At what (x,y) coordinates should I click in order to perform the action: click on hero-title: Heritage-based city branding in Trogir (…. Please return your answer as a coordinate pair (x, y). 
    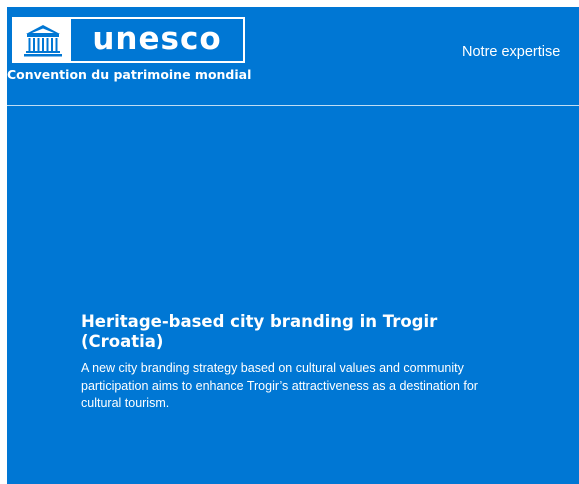
    Looking at the image, I should click on (286, 332).